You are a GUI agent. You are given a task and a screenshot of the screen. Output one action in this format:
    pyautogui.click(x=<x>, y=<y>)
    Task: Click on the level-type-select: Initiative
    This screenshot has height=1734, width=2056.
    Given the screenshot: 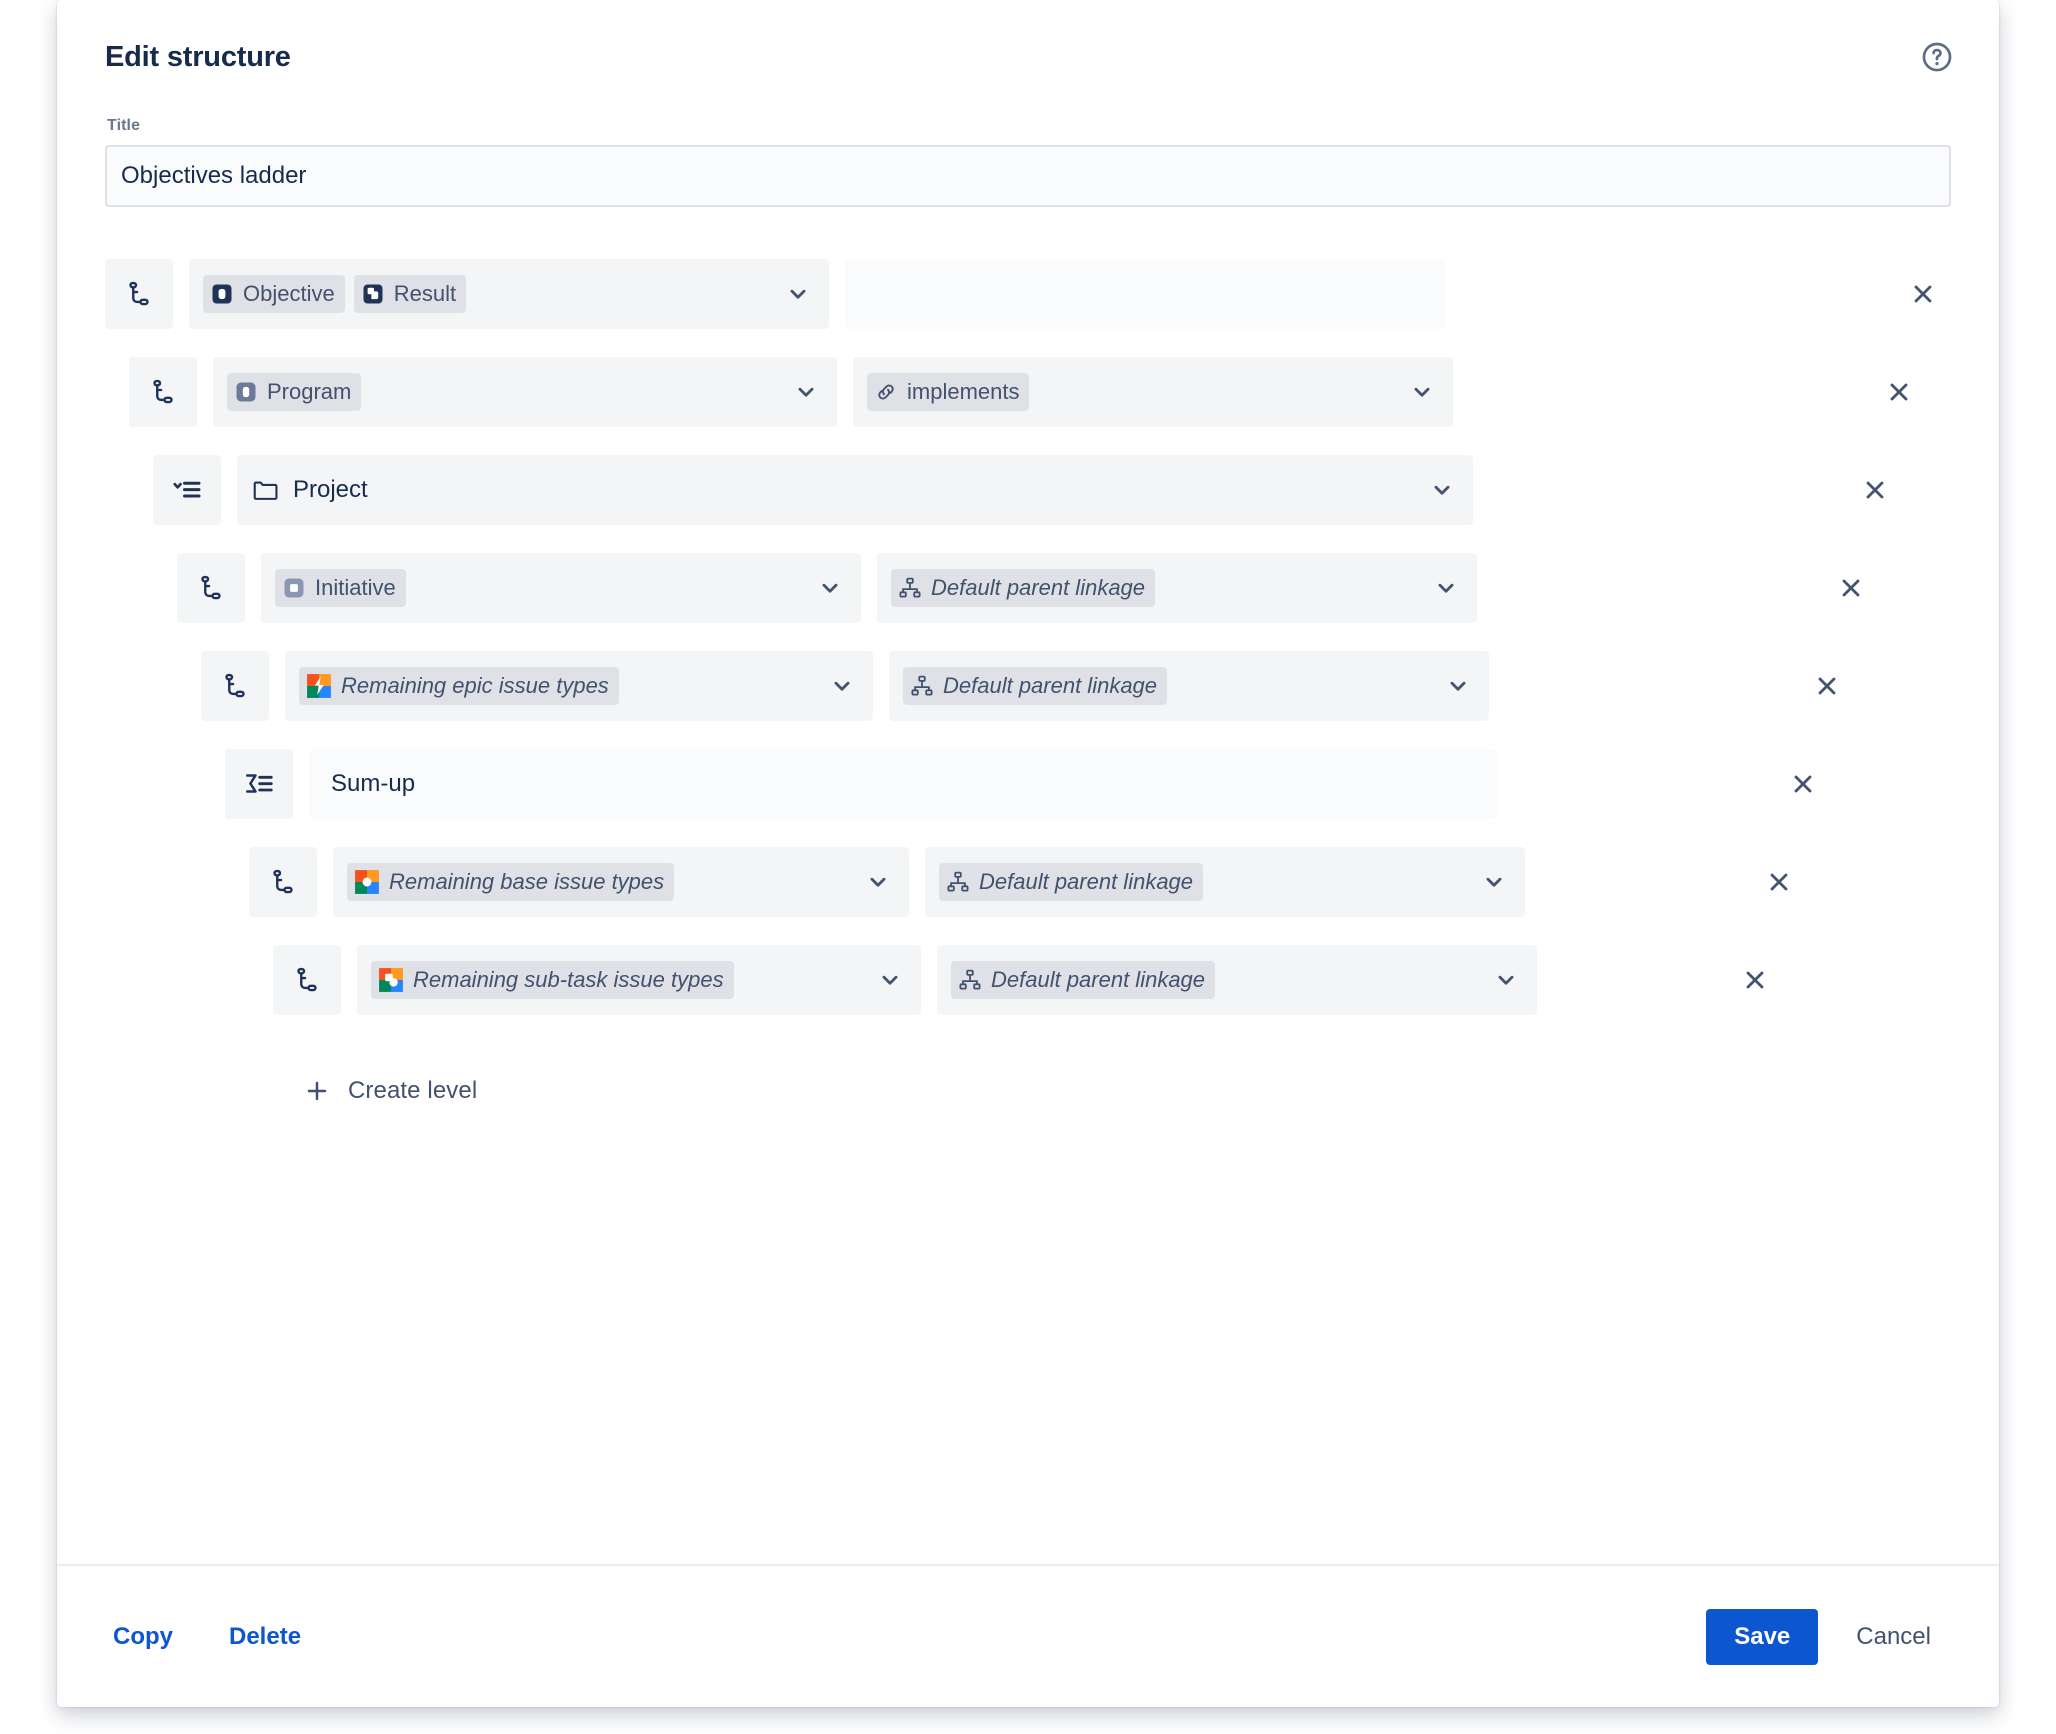 What is the action you would take?
    pyautogui.click(x=561, y=587)
    